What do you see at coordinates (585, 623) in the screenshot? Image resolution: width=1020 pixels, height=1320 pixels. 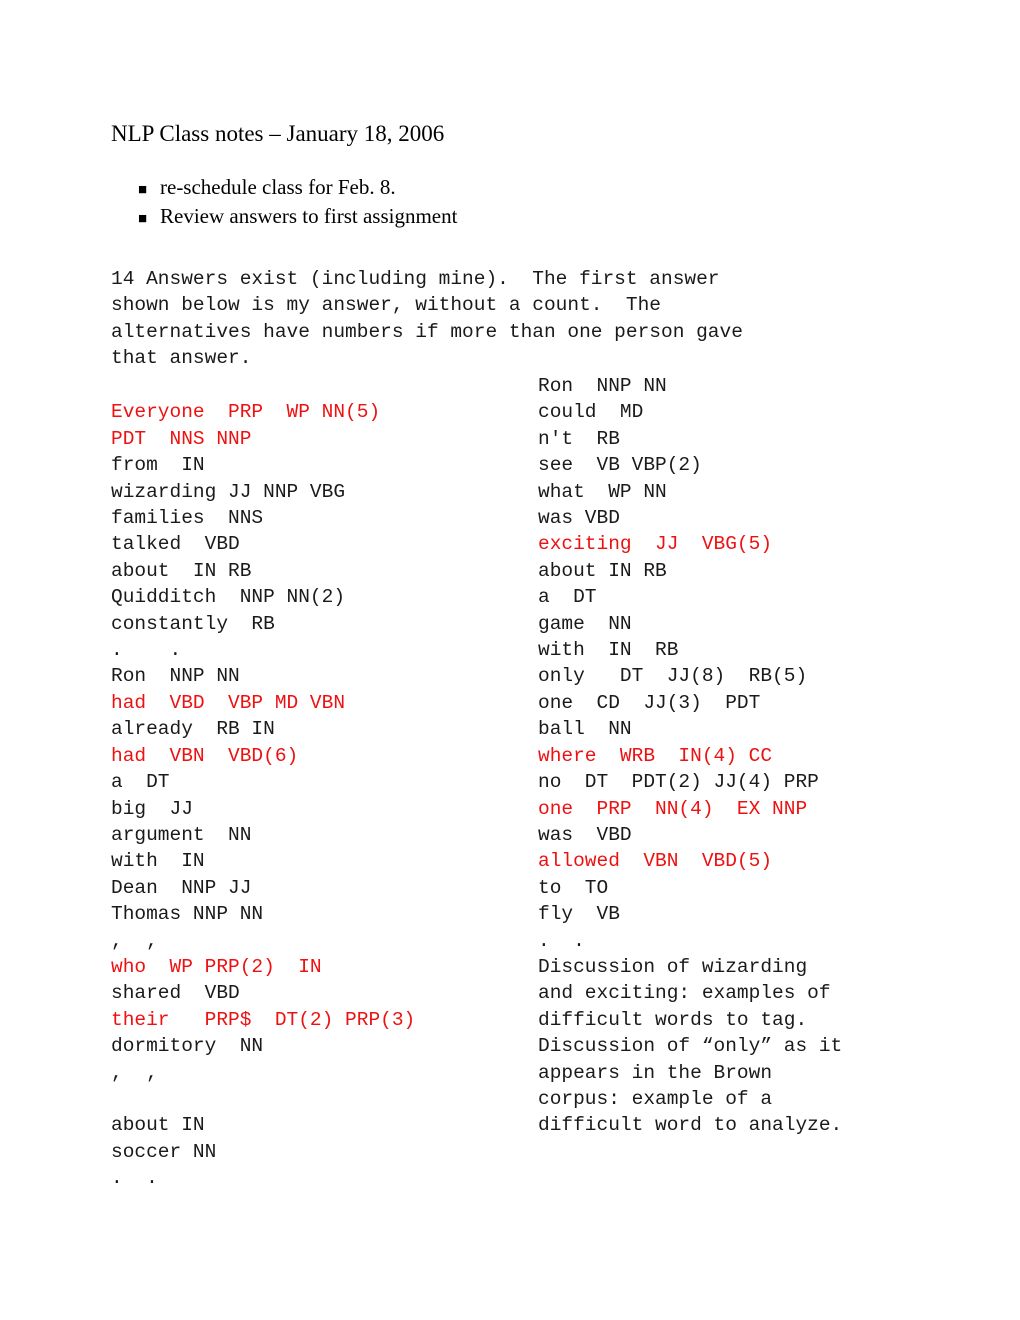 I see `annotation-line: game NN` at bounding box center [585, 623].